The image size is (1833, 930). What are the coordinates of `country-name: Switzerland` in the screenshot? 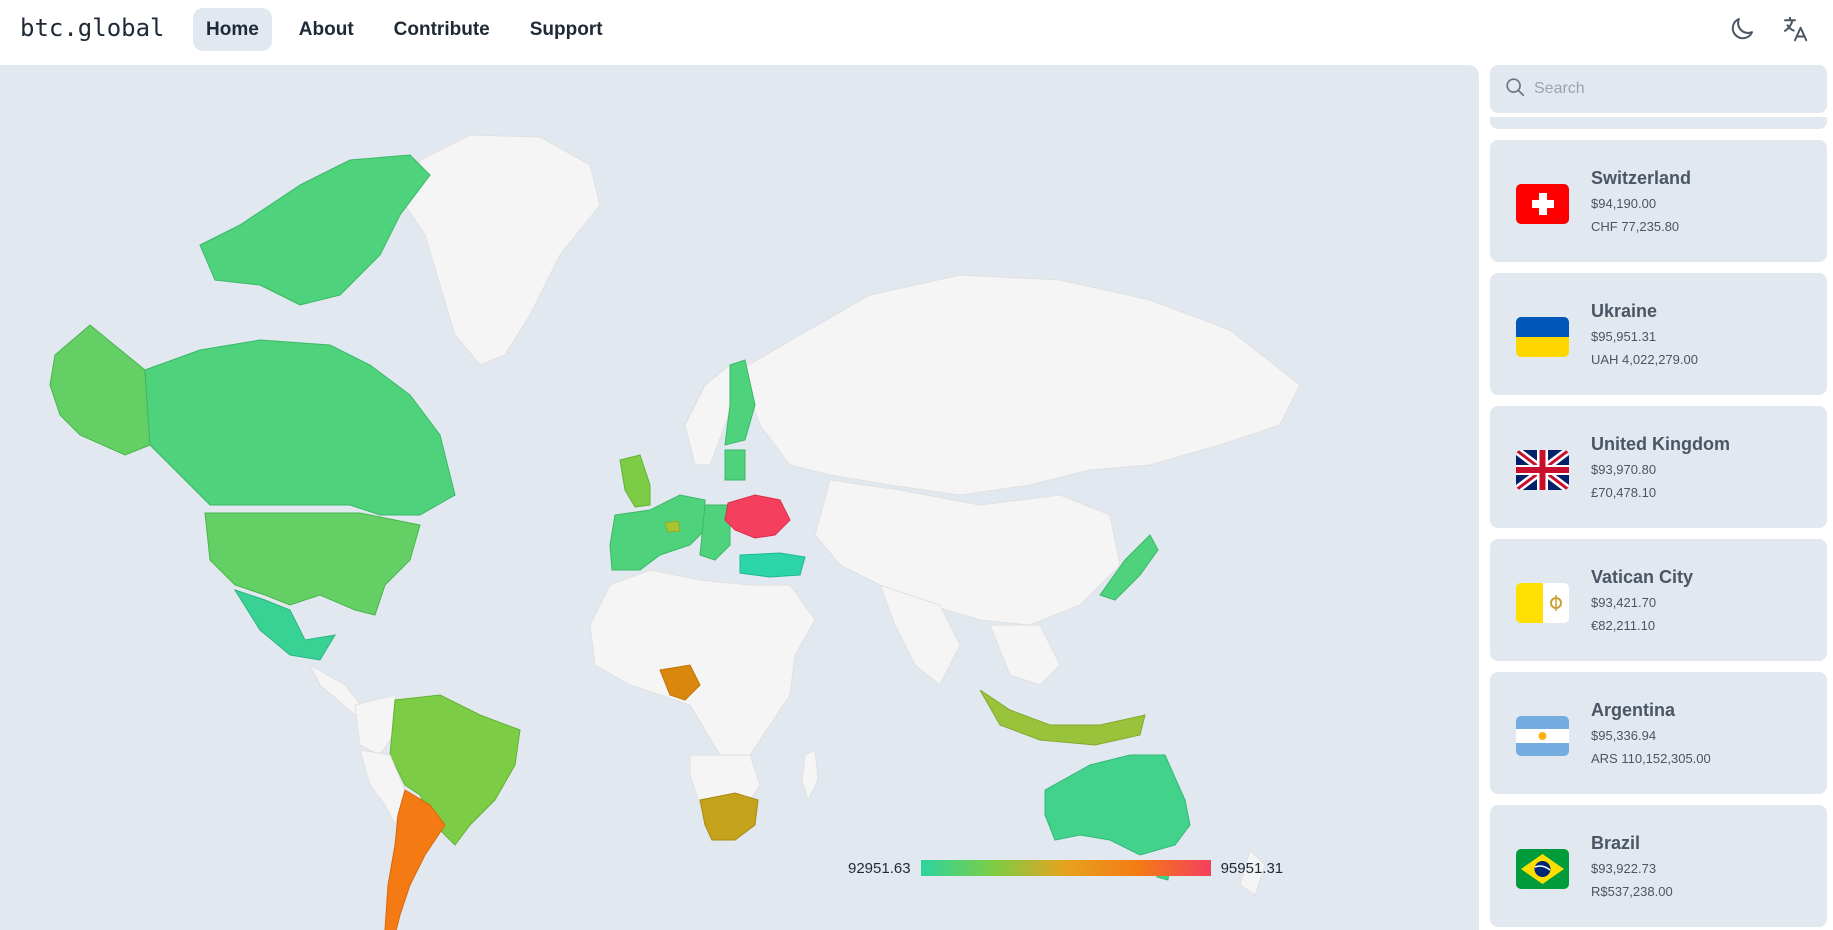 It's located at (1641, 178).